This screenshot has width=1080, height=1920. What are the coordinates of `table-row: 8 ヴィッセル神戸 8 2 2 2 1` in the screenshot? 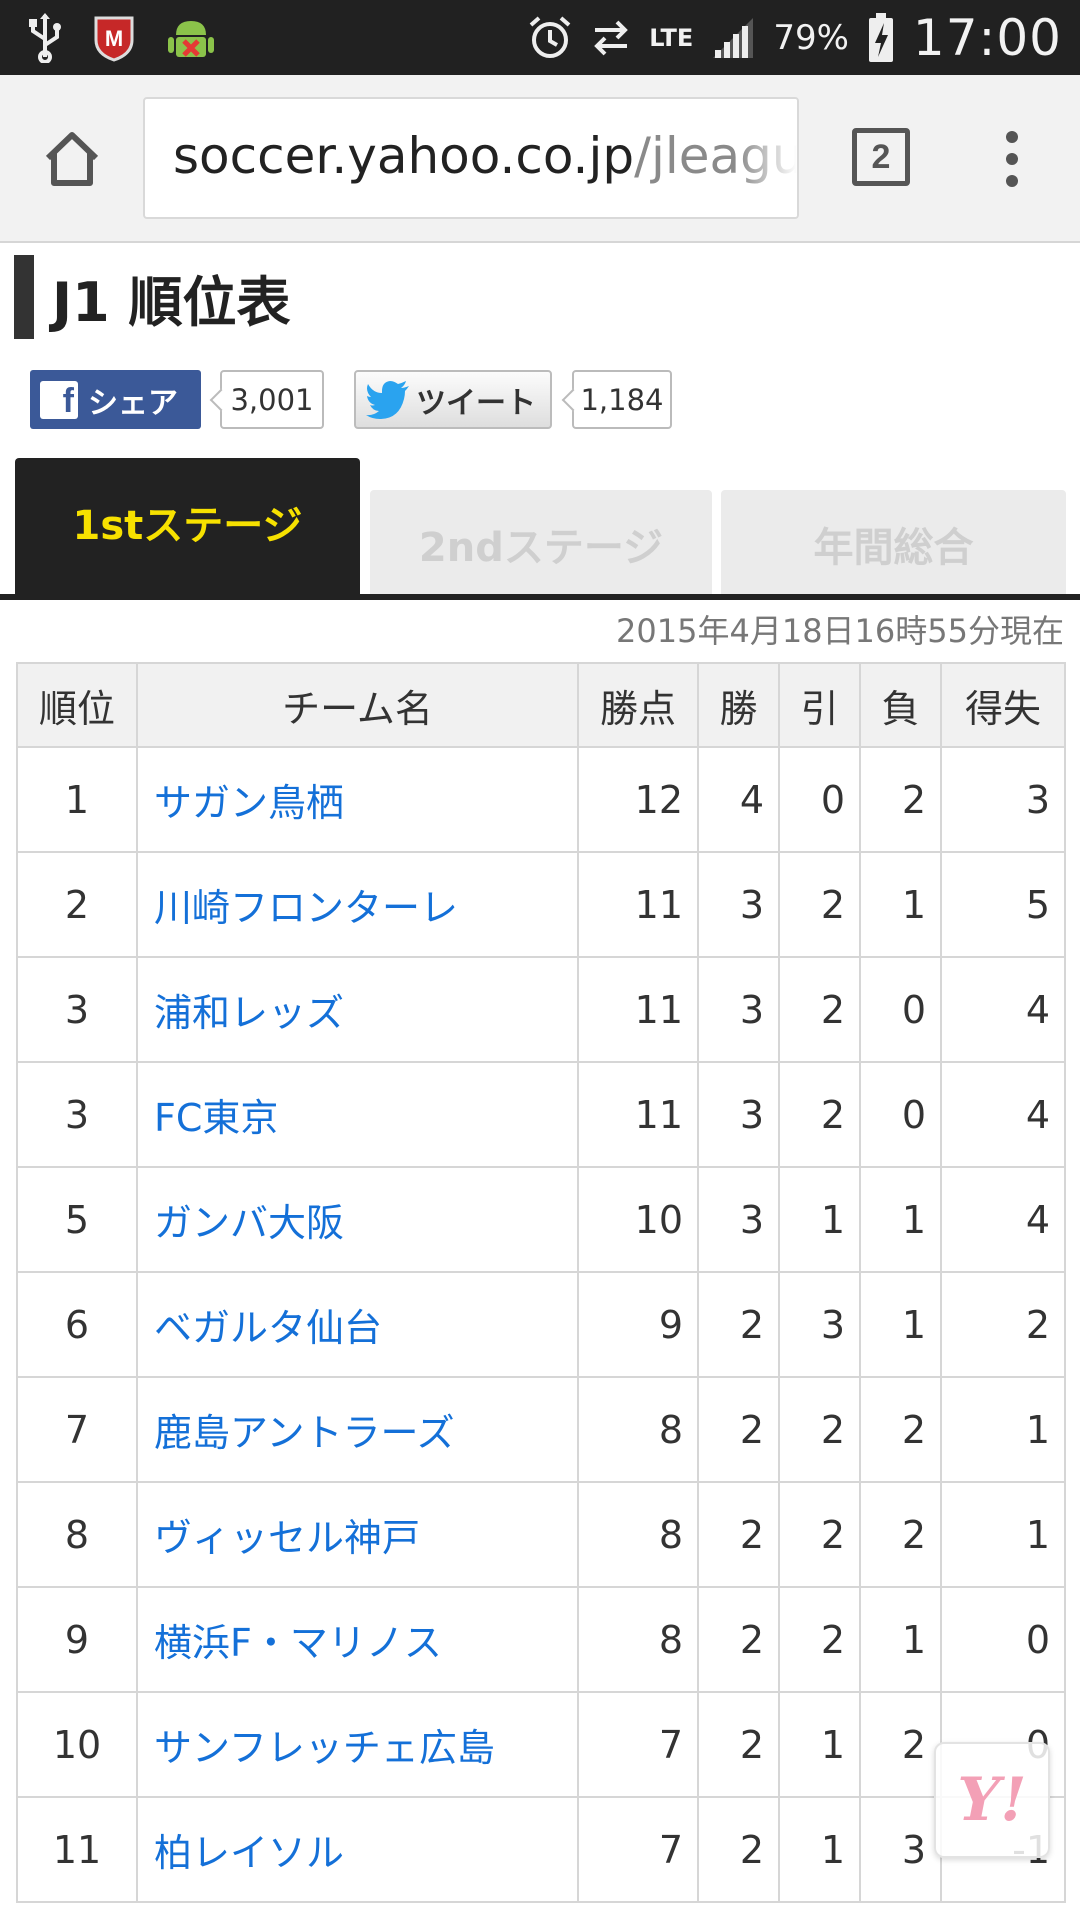 It's located at (541, 1534).